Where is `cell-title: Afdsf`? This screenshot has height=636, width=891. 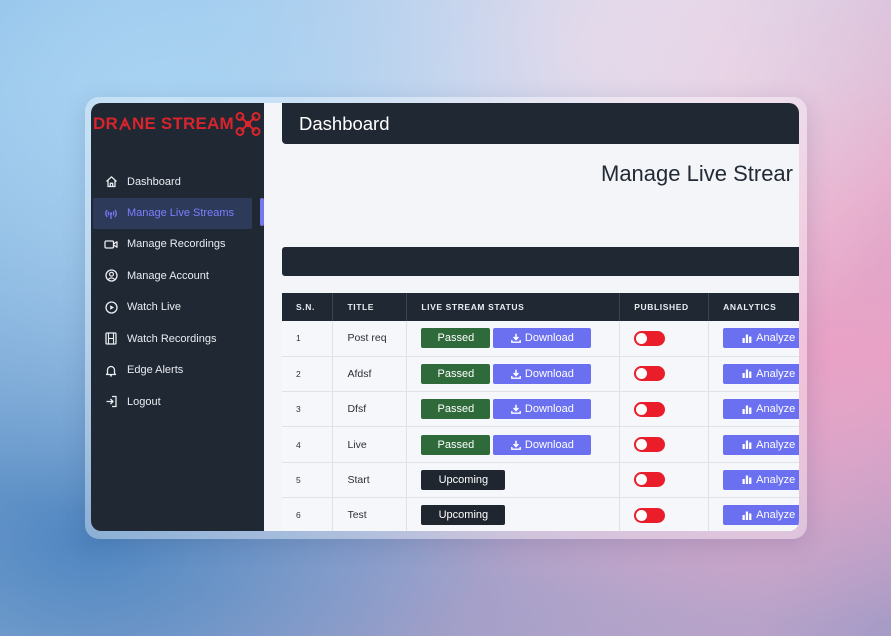
cell-title: Afdsf is located at coordinates (370, 374).